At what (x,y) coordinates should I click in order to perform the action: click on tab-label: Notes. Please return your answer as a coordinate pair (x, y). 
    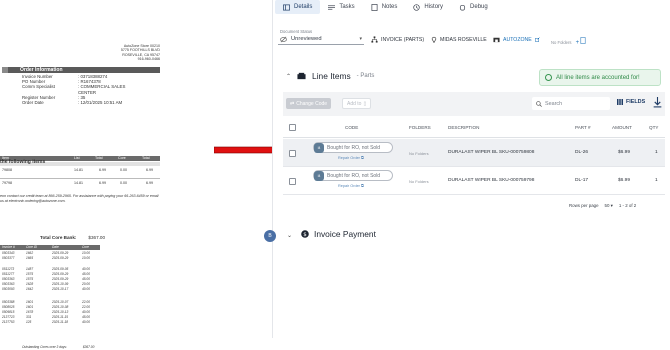
    Looking at the image, I should click on (389, 7).